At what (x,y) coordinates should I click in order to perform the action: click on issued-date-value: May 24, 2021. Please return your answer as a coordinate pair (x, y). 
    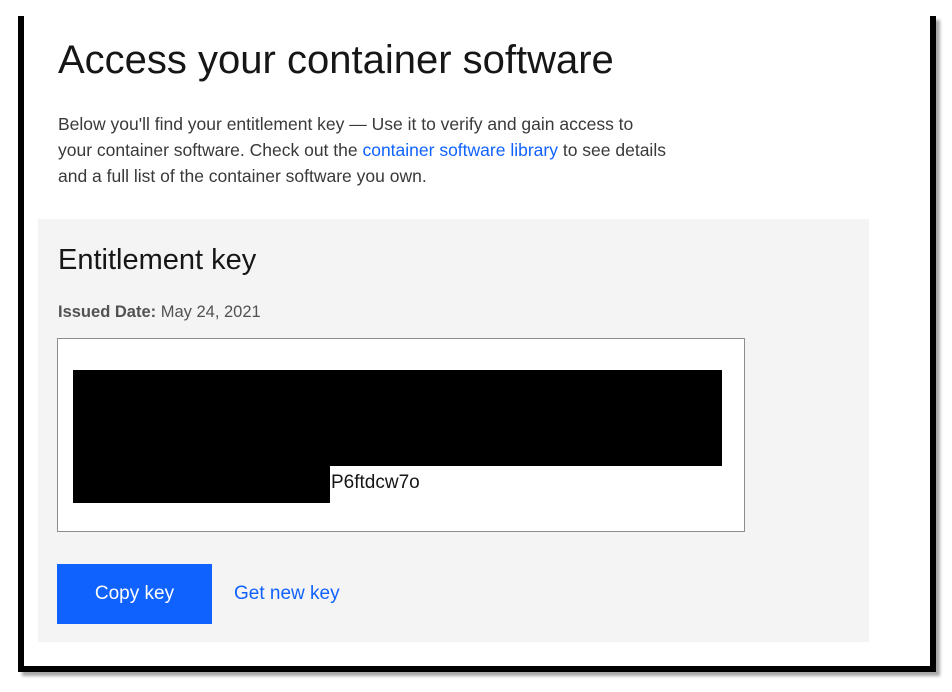
    Looking at the image, I should click on (208, 312).